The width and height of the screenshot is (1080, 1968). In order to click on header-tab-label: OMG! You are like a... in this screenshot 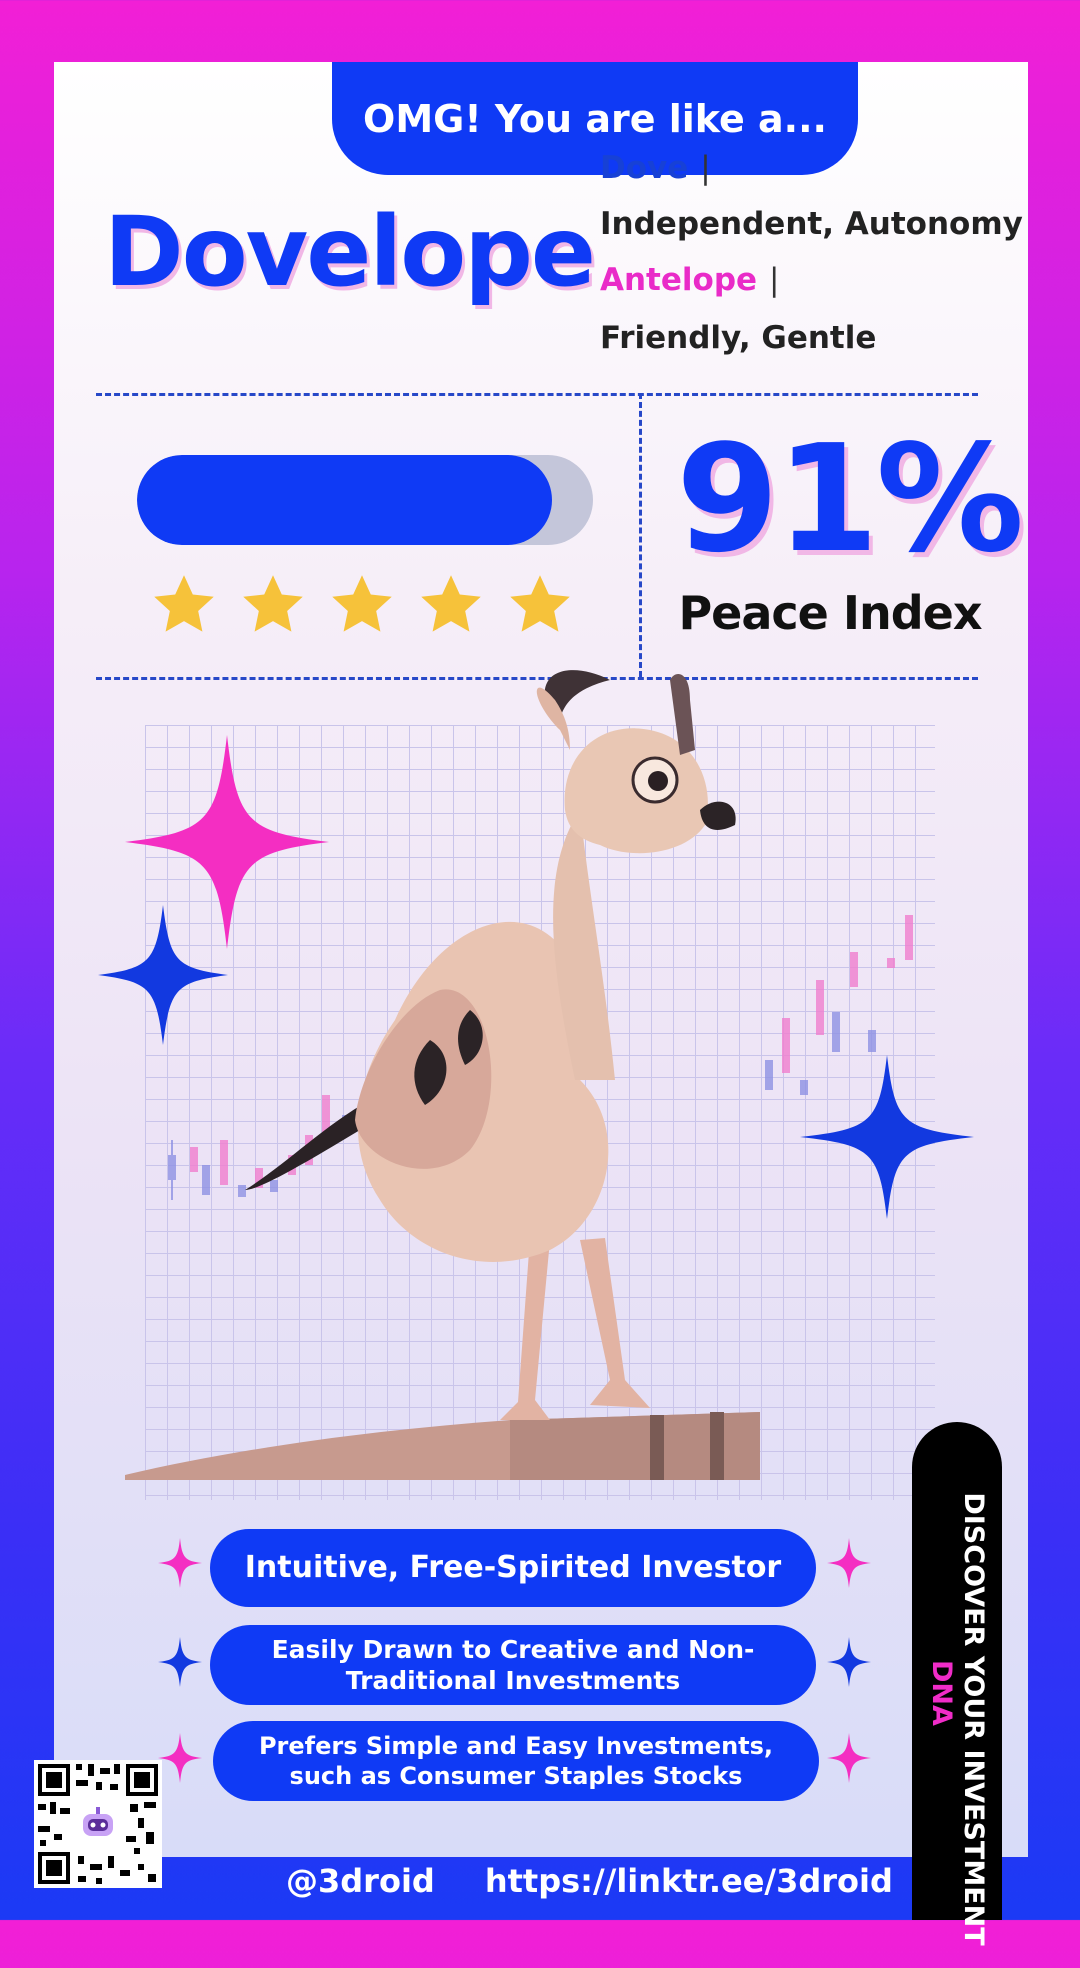, I will do `click(595, 118)`.